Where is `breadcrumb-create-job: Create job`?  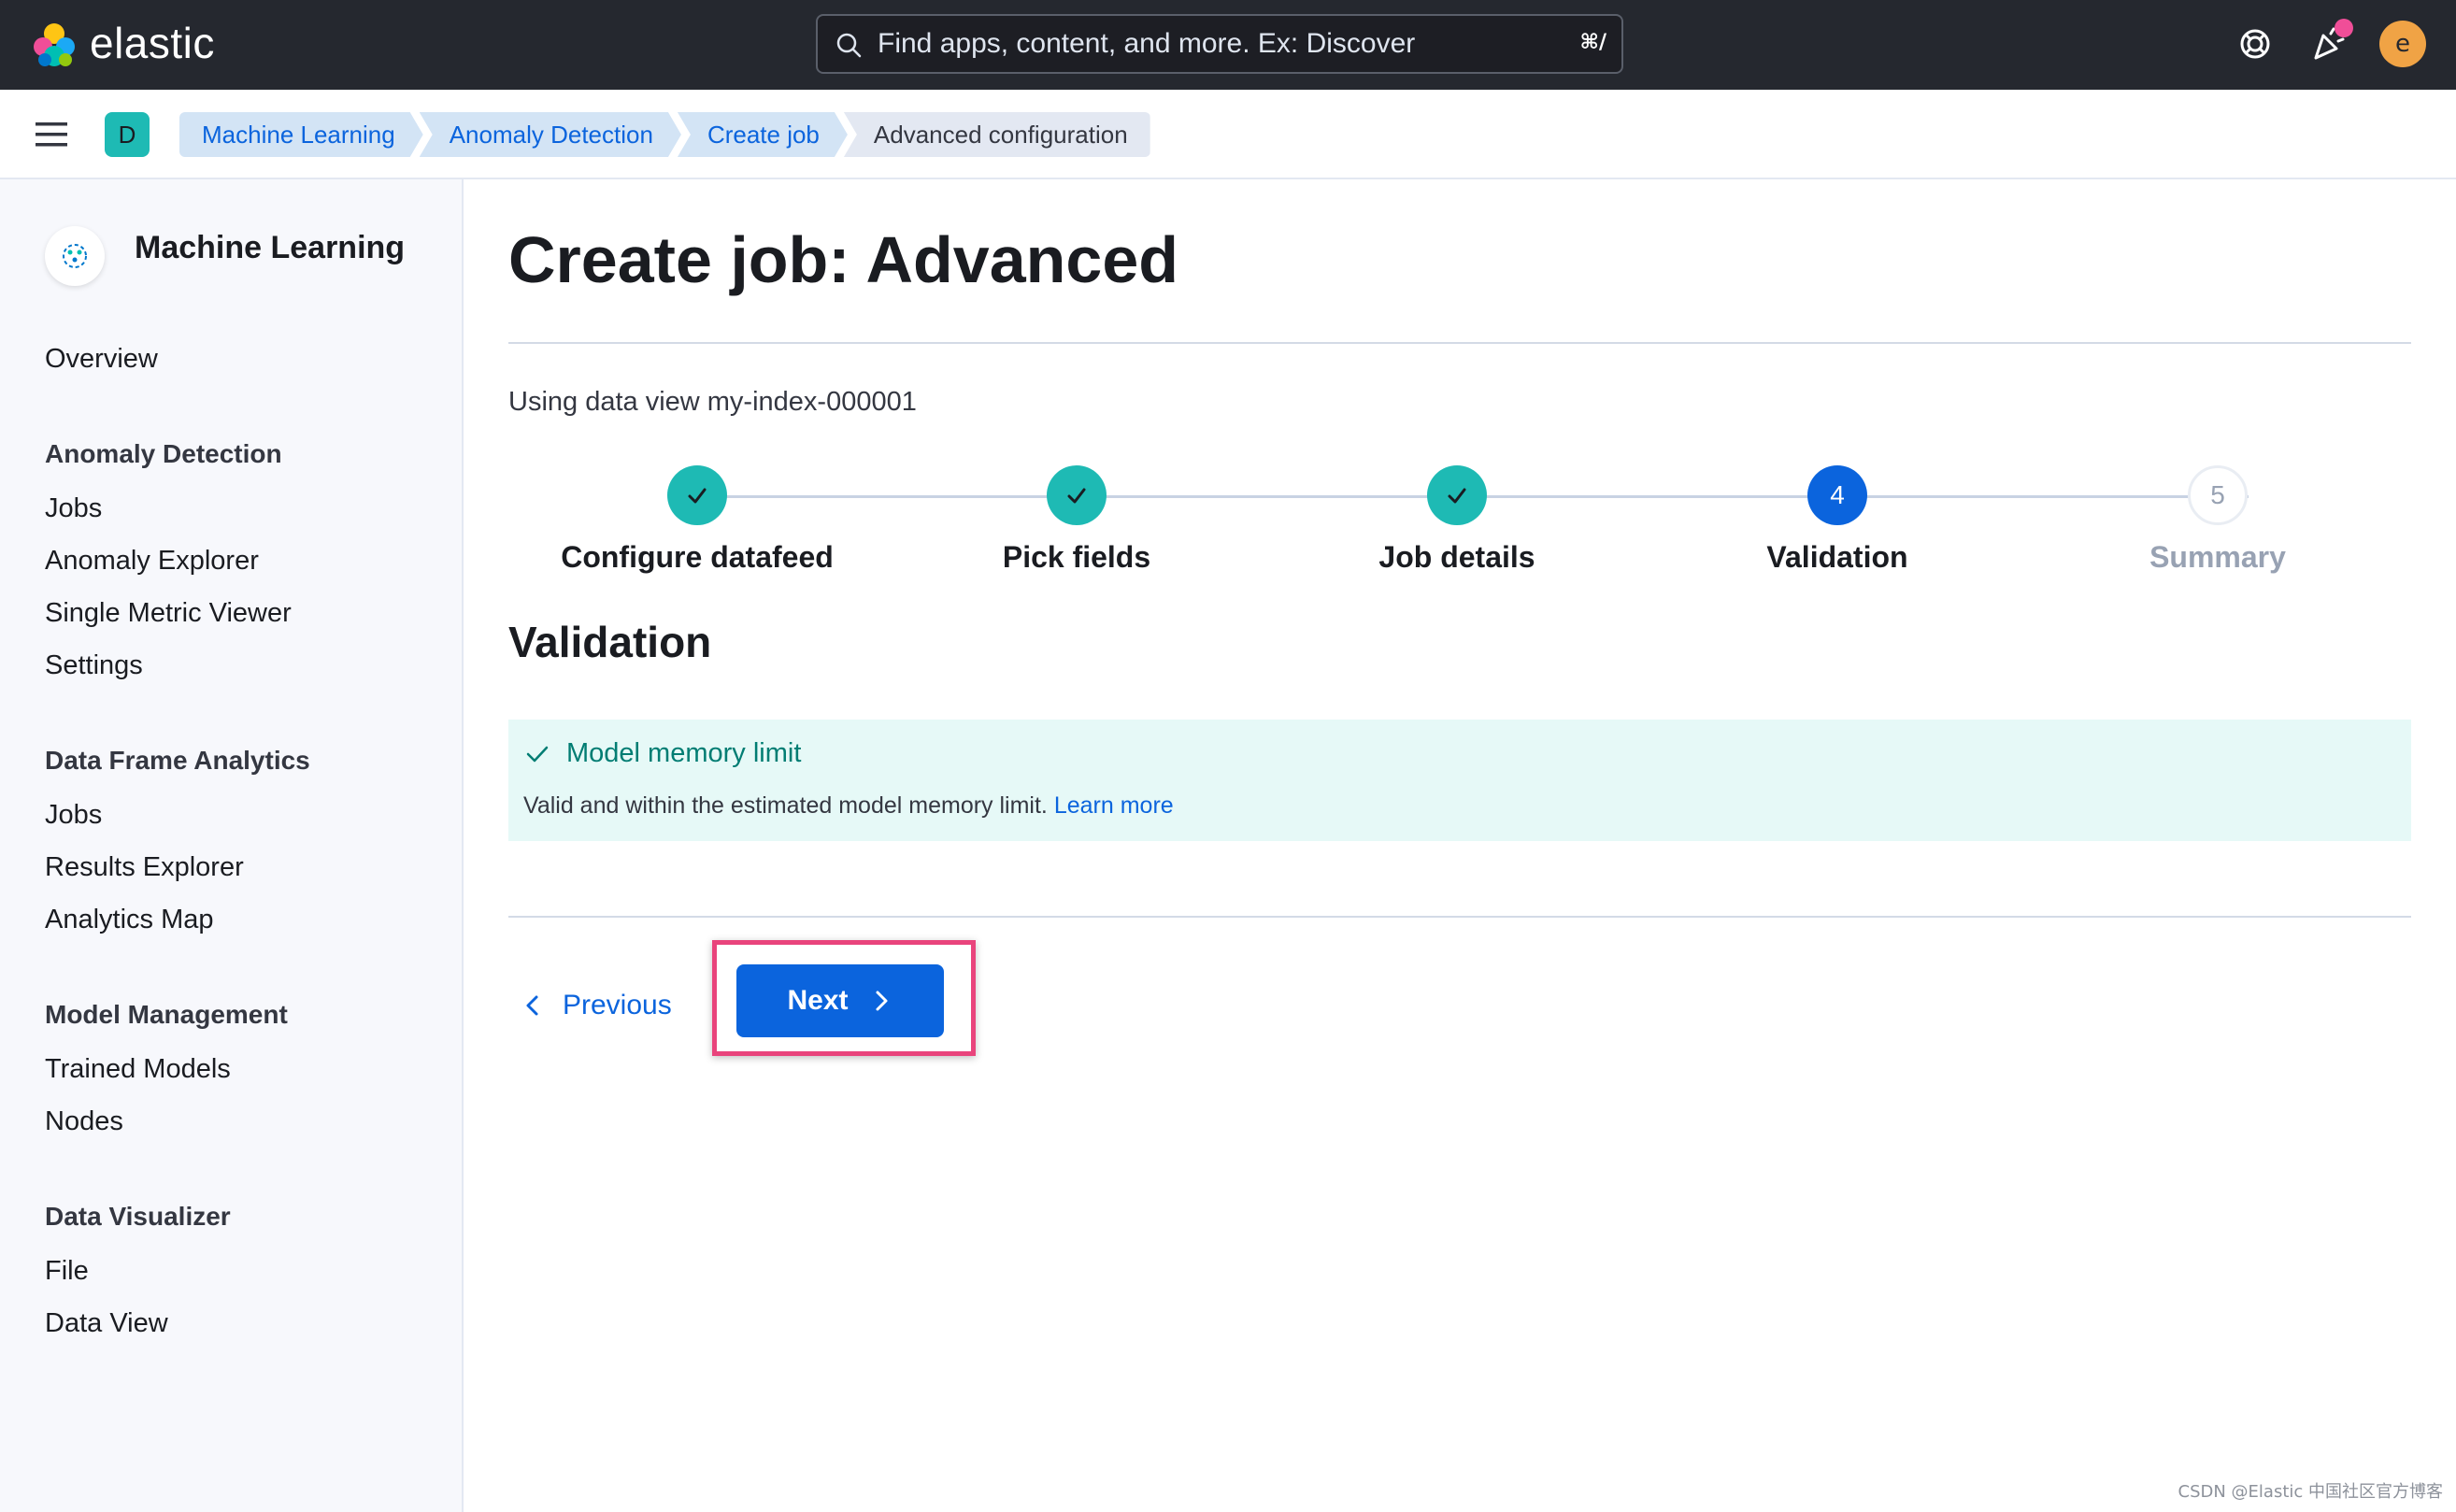
breadcrumb-create-job: Create job is located at coordinates (763, 134).